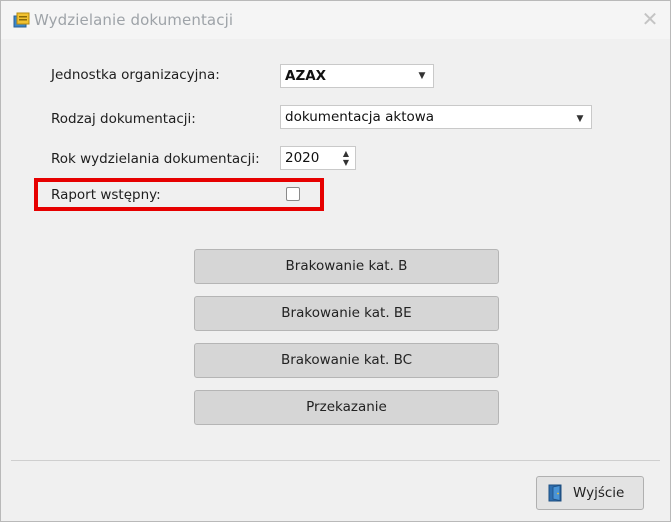 Image resolution: width=671 pixels, height=522 pixels. What do you see at coordinates (302, 158) in the screenshot?
I see `year-value: 2020` at bounding box center [302, 158].